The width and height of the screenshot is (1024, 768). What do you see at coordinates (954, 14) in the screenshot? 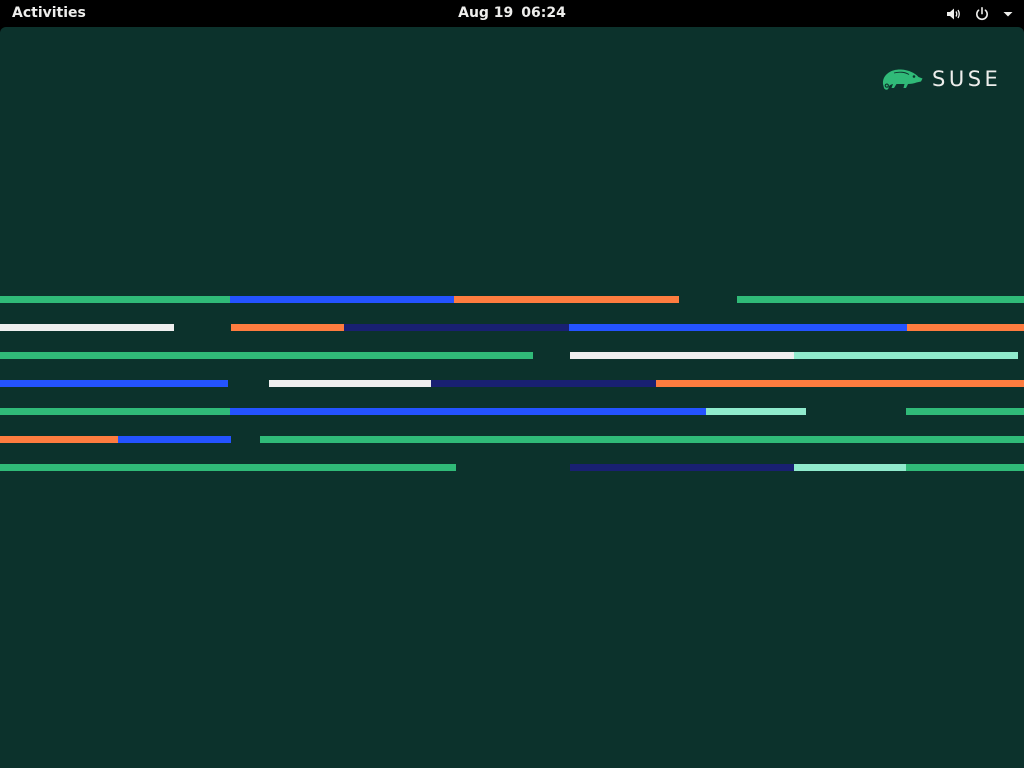
I see `volume-icon` at bounding box center [954, 14].